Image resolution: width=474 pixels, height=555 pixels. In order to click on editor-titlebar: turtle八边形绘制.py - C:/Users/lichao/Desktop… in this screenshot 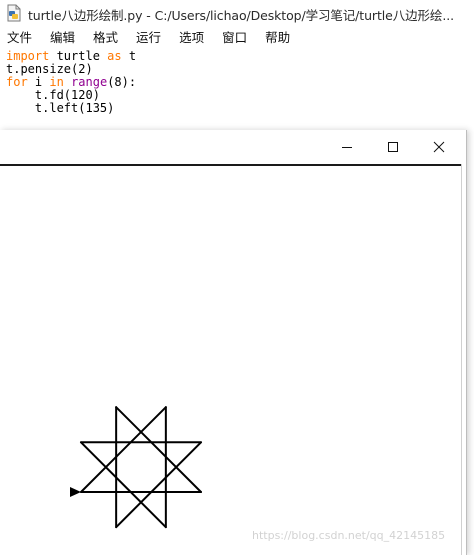, I will do `click(237, 13)`.